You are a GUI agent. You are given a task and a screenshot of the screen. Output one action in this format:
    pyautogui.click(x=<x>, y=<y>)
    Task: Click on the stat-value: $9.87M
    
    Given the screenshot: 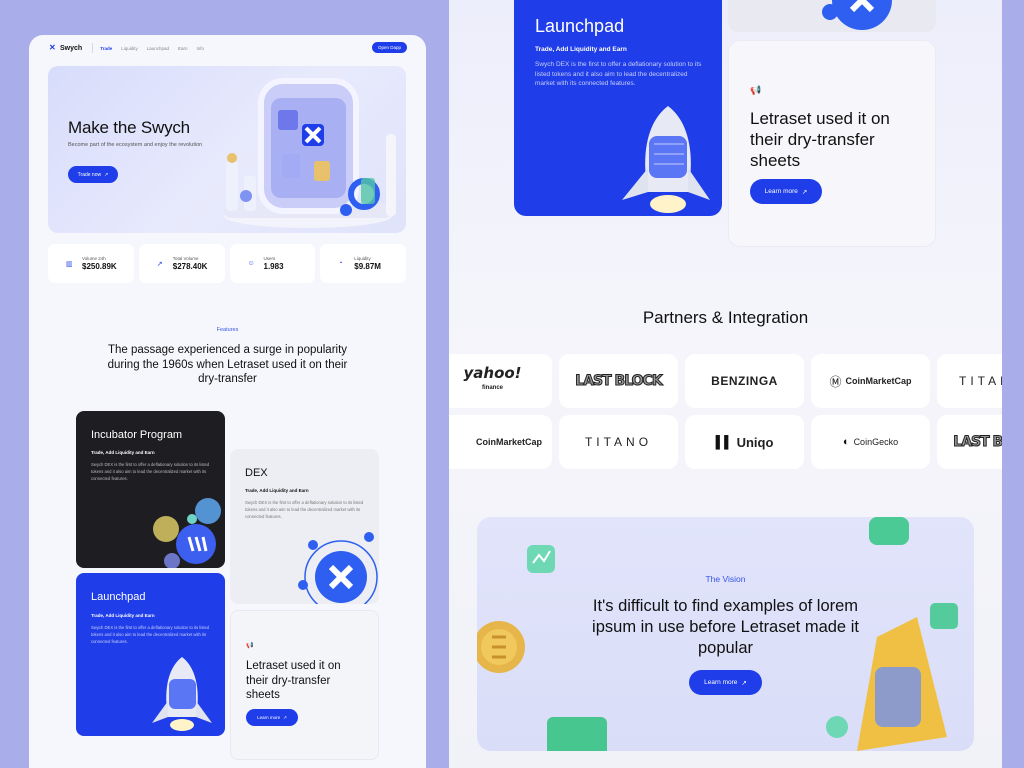 What is the action you would take?
    pyautogui.click(x=367, y=266)
    